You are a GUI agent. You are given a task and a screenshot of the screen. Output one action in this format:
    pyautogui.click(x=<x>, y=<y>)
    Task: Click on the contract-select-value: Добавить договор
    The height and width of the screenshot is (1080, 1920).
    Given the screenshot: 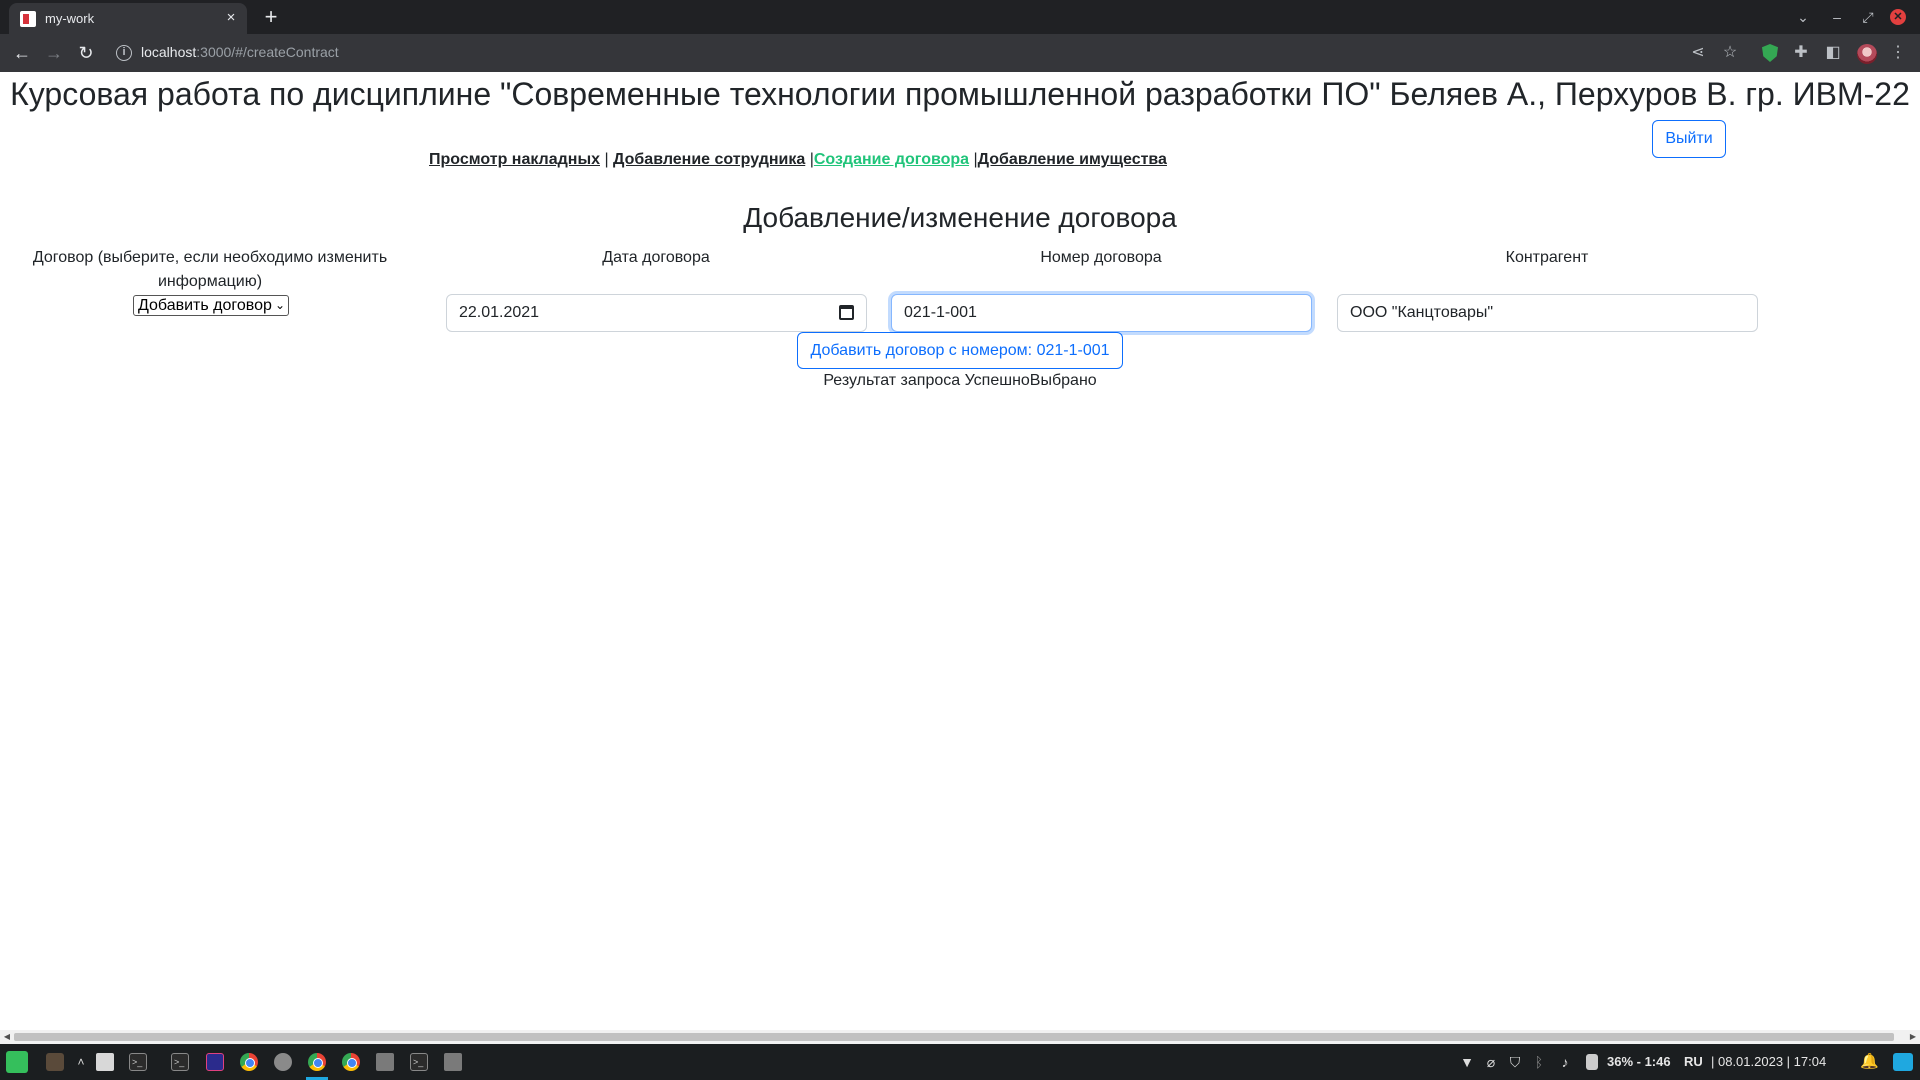 What is the action you would take?
    pyautogui.click(x=205, y=305)
    